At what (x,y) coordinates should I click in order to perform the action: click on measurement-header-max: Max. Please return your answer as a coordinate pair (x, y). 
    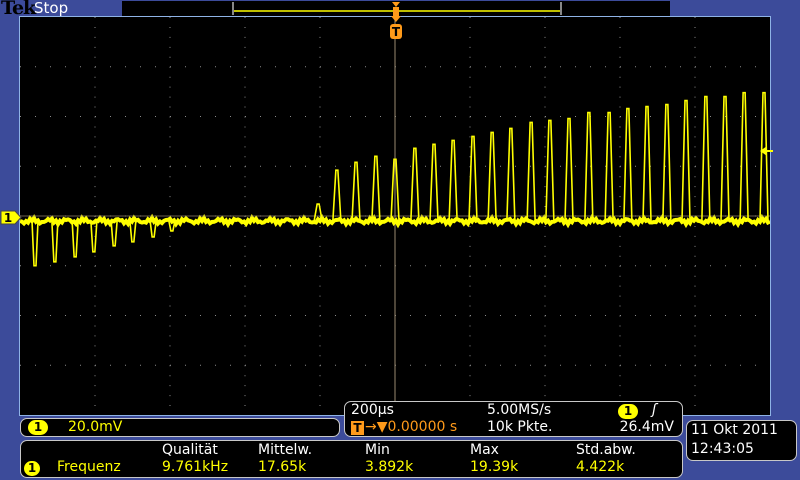
    Looking at the image, I should click on (484, 450).